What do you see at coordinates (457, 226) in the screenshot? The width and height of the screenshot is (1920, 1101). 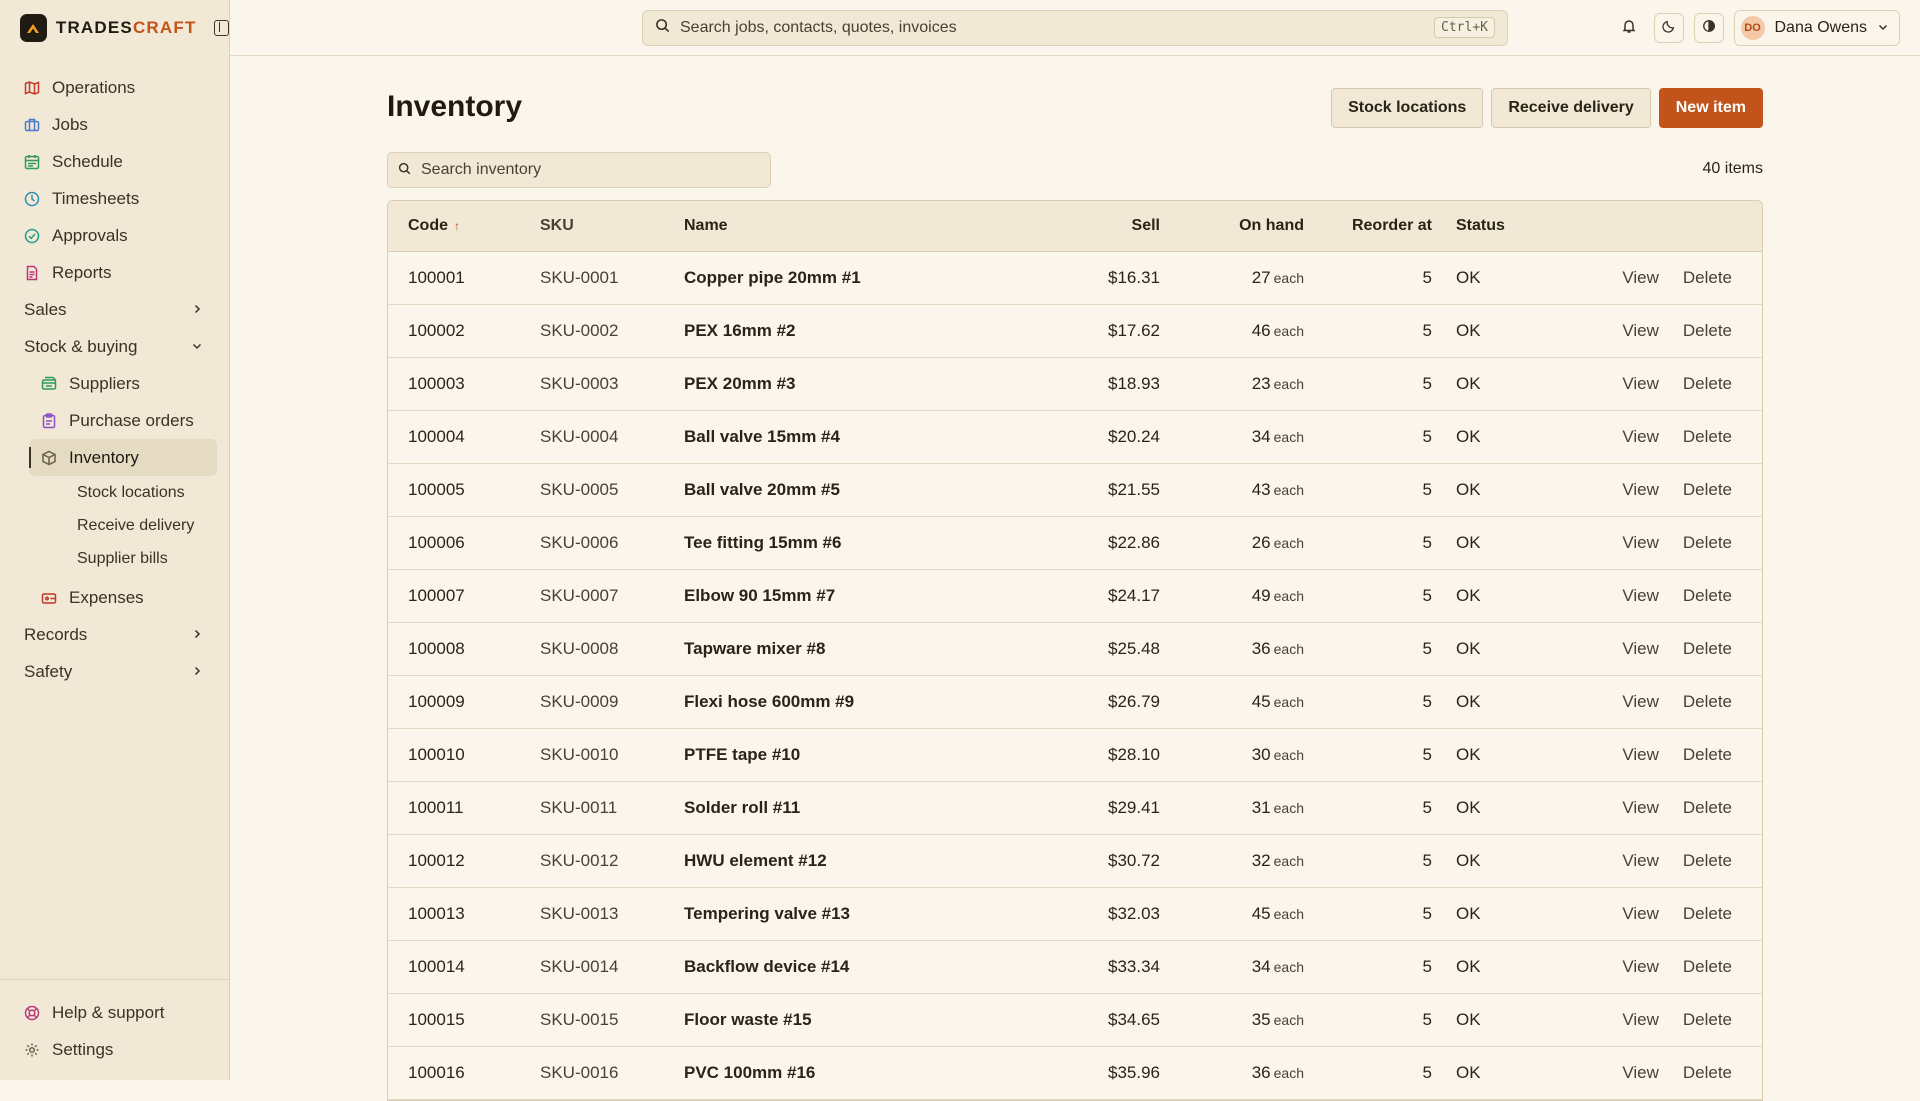 I see `sort-ascending-icon: ↑` at bounding box center [457, 226].